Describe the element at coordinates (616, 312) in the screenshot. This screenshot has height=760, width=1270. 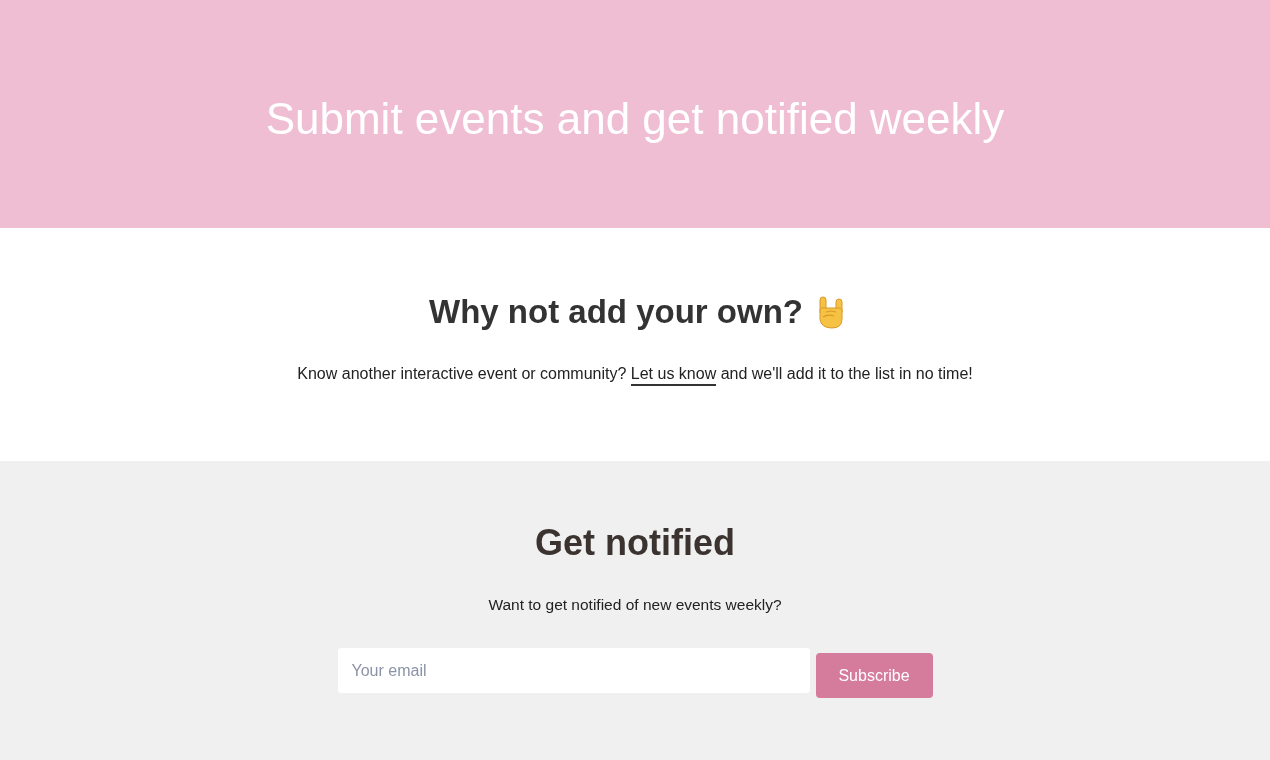
I see `section-heading: Why not add your own?` at that location.